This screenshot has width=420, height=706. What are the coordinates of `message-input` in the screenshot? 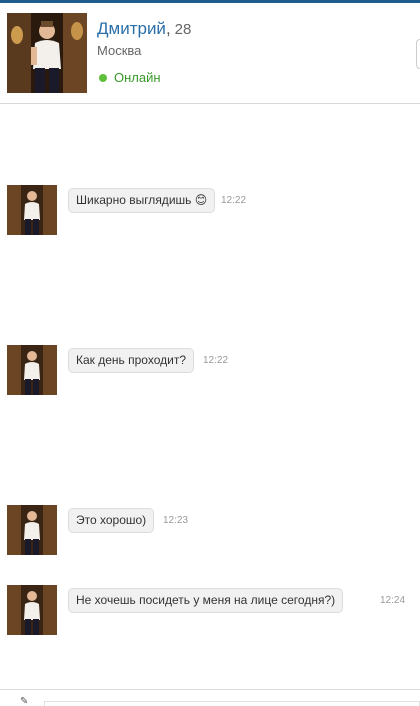 It's located at (232, 703).